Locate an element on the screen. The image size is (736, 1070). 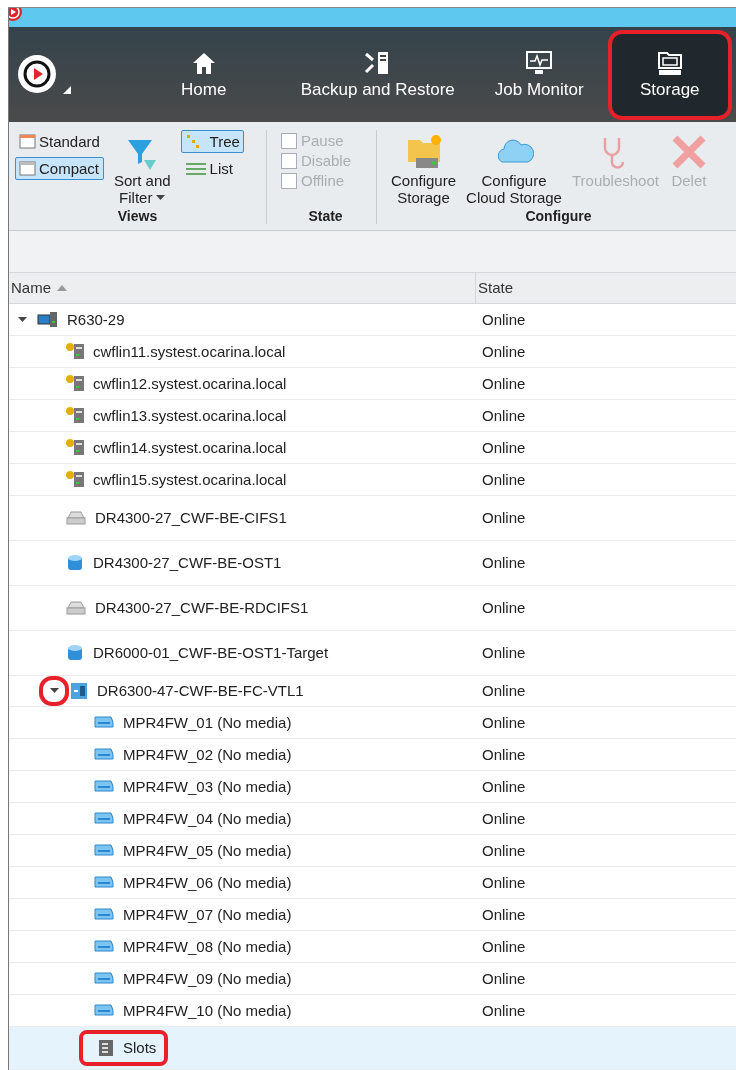
column-header: State is located at coordinates (495, 287).